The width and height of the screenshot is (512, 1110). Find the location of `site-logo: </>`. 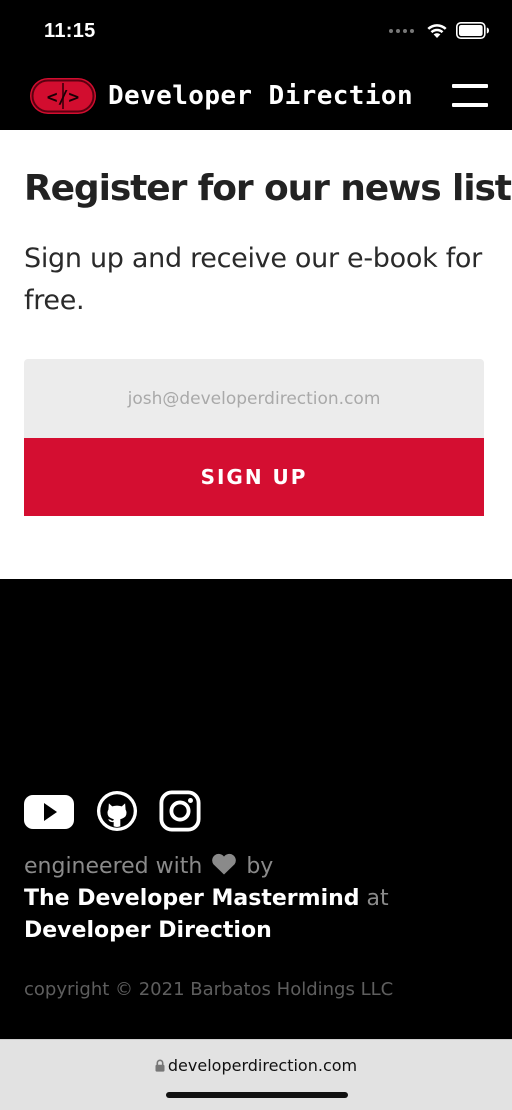

site-logo: </> is located at coordinates (63, 96).